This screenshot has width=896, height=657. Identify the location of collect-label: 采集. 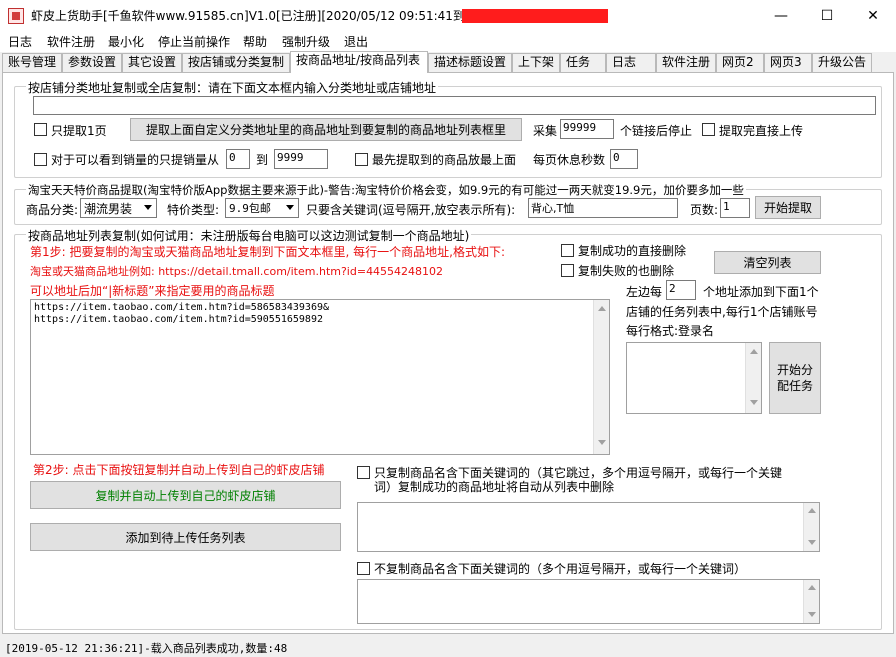
(545, 131).